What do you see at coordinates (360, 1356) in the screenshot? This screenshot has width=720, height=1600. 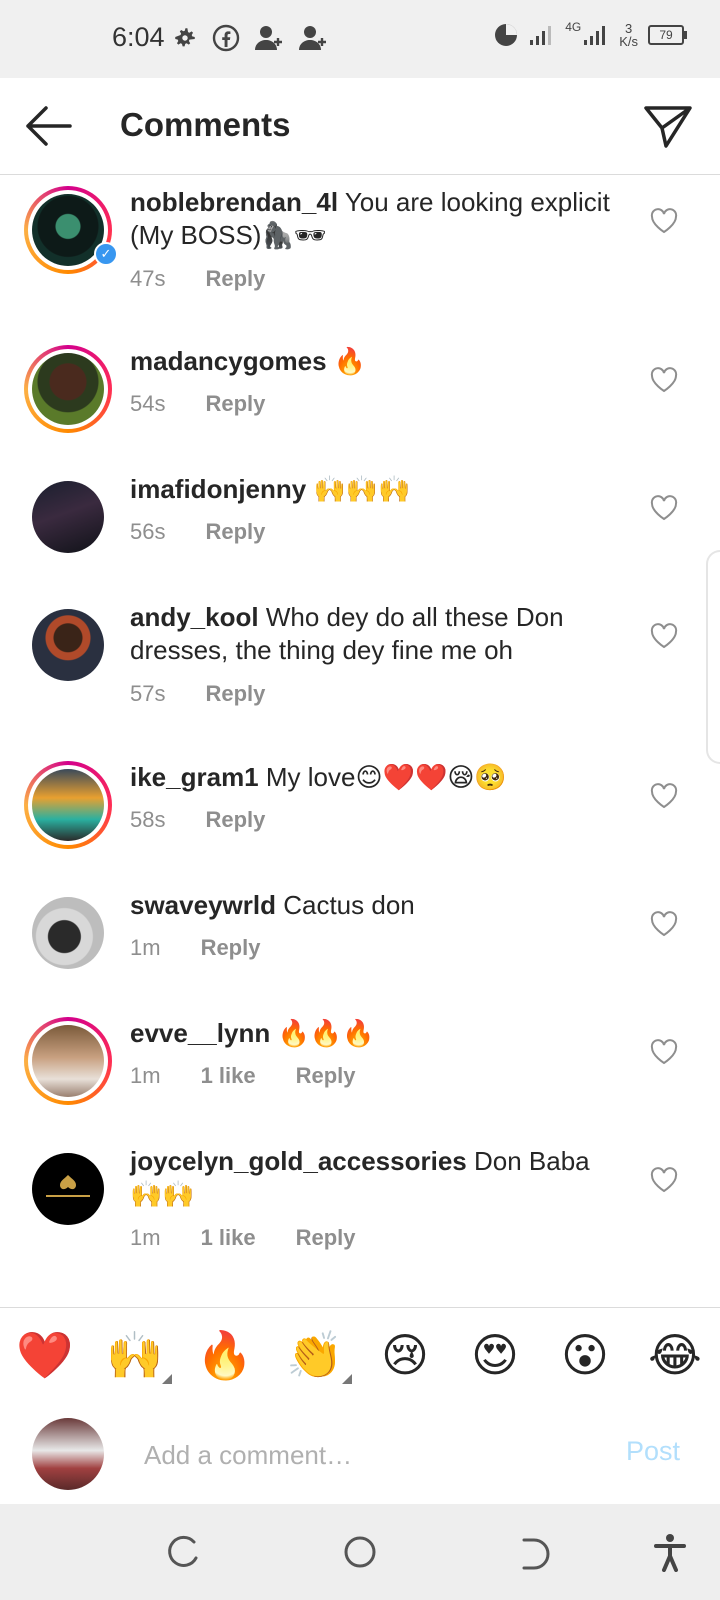 I see `emoji-quick-bar: ❤️ 🙌 🔥 👏 😢 😍 😮 😂` at bounding box center [360, 1356].